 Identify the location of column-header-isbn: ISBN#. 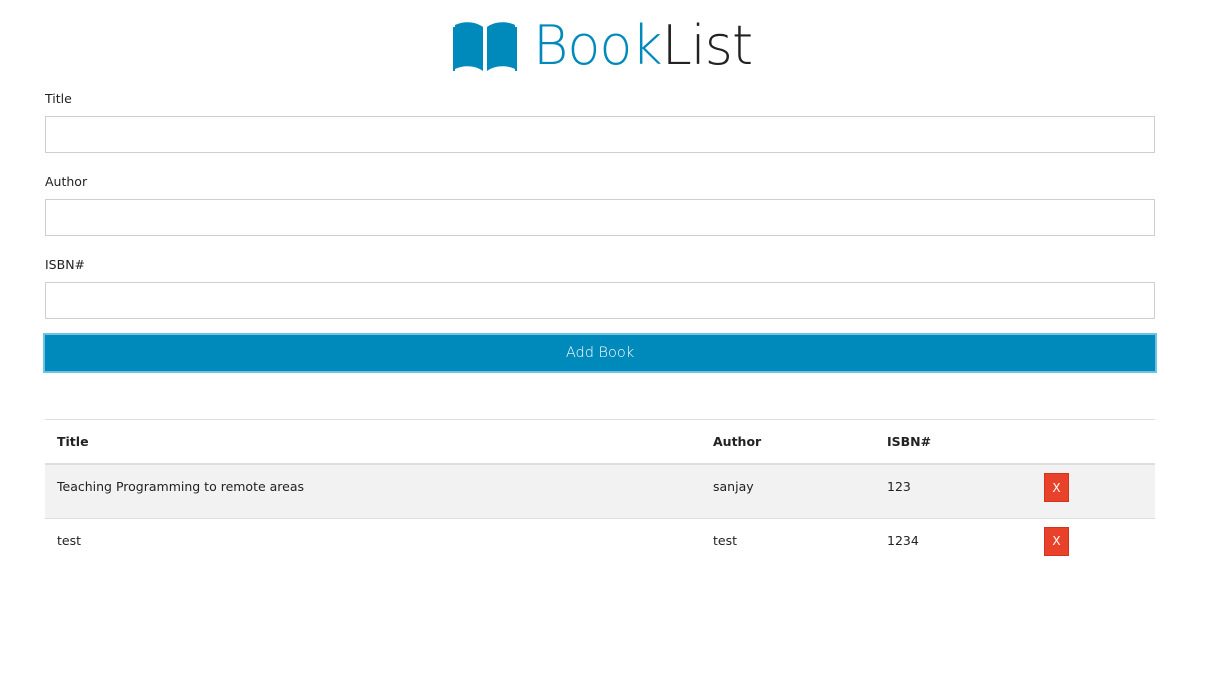
(953, 442).